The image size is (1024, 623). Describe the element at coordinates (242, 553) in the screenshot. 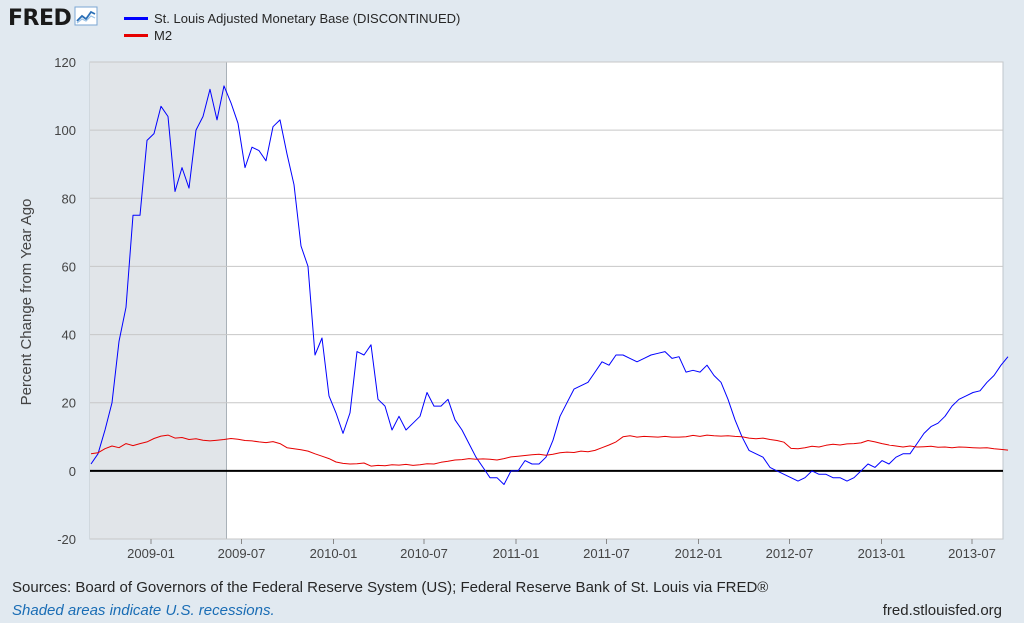

I see `x-tick-label: 2009-07` at that location.